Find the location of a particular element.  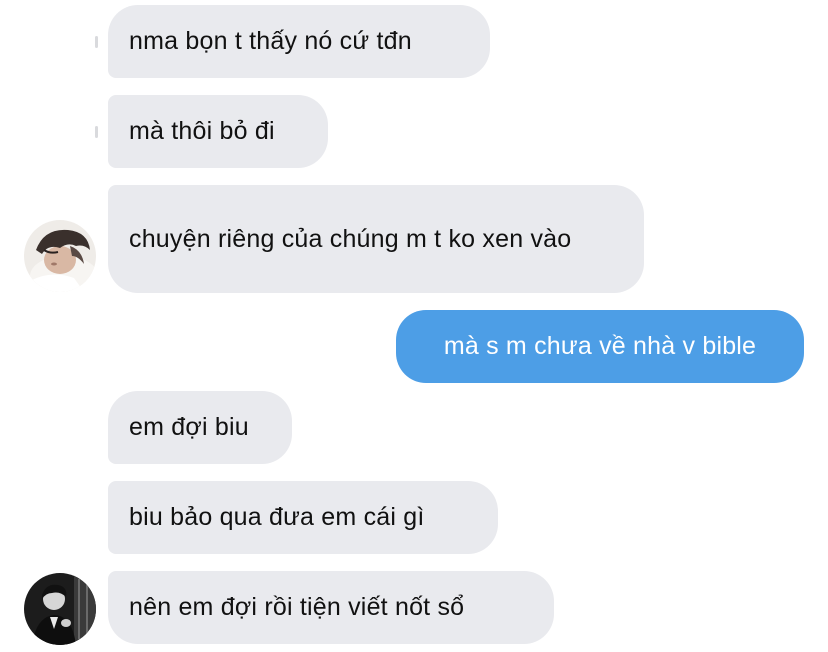

message-bubble-incoming: nên em đợi rồi tiện viết nốt sổ is located at coordinates (331, 607).